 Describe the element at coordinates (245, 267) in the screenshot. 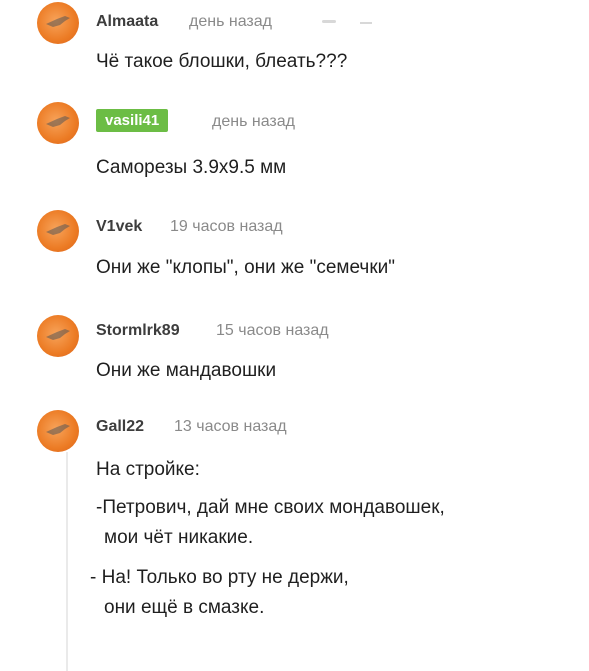

I see `comment-text: Они же "клопы", они же "семечки"` at that location.